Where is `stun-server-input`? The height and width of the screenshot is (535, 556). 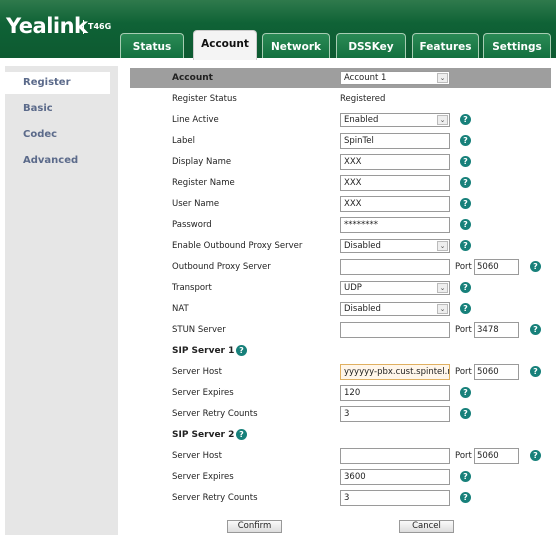 stun-server-input is located at coordinates (395, 330).